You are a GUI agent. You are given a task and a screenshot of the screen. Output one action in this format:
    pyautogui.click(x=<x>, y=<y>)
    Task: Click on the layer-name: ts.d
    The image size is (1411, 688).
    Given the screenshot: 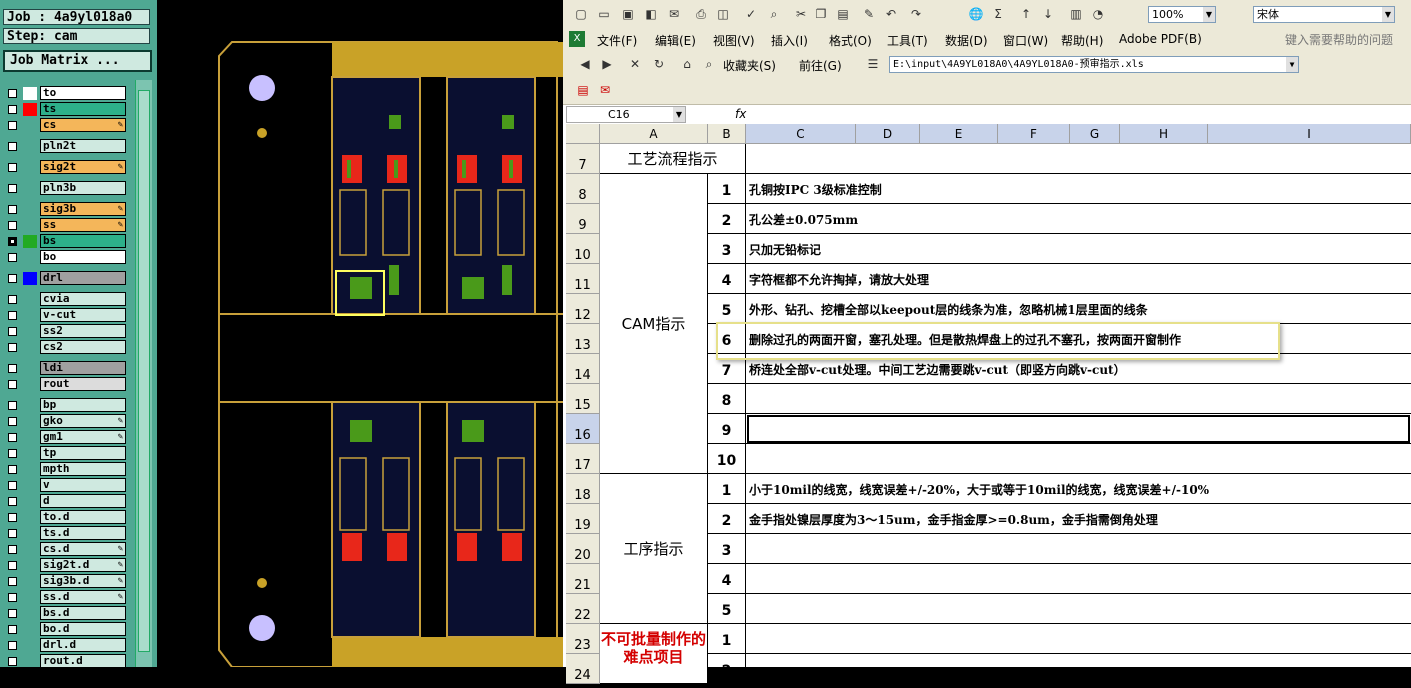 What is the action you would take?
    pyautogui.click(x=83, y=533)
    